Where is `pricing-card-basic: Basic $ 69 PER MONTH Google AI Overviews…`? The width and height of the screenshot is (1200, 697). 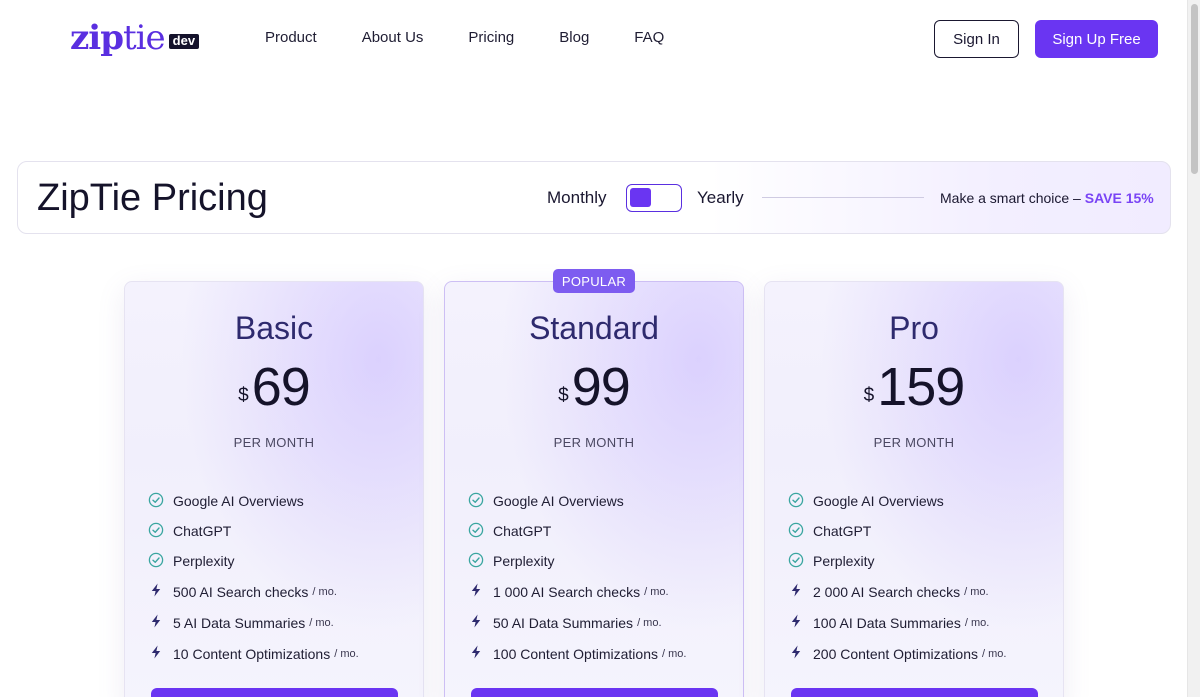 pricing-card-basic: Basic $ 69 PER MONTH Google AI Overviews… is located at coordinates (274, 489).